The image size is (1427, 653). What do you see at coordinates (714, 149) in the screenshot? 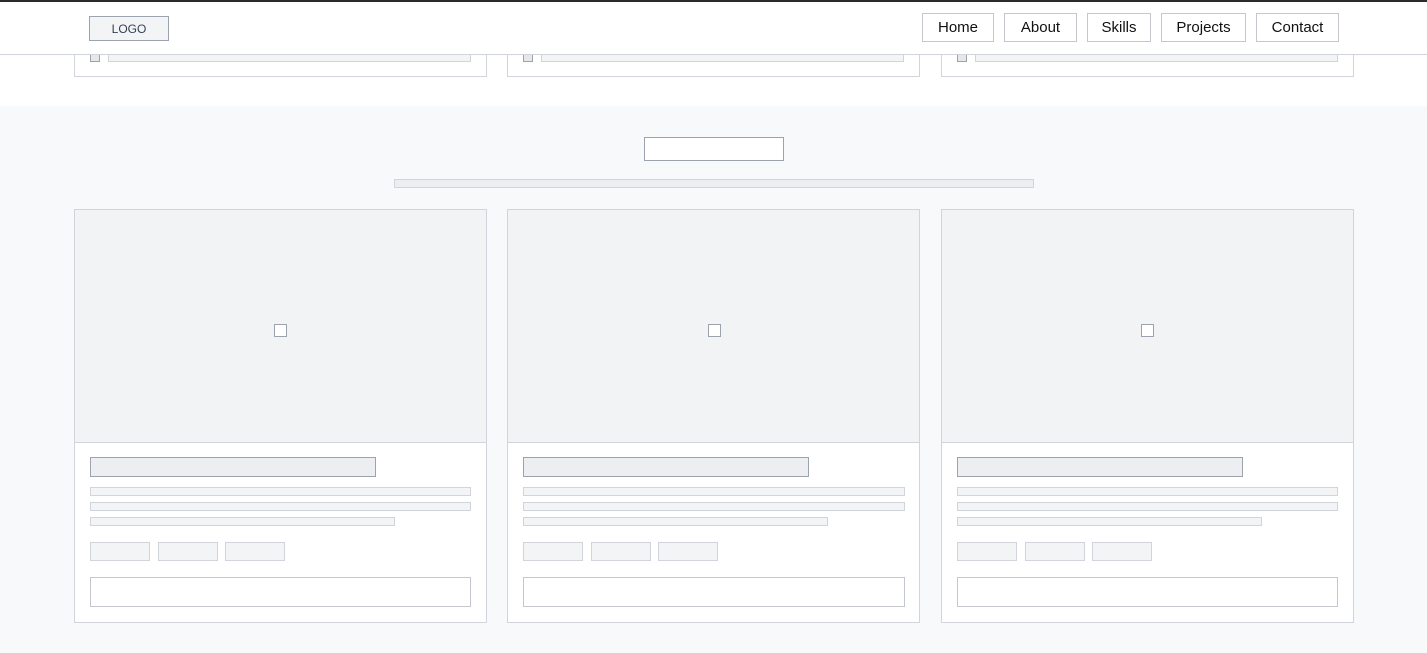
I see `section-title-placeholder` at bounding box center [714, 149].